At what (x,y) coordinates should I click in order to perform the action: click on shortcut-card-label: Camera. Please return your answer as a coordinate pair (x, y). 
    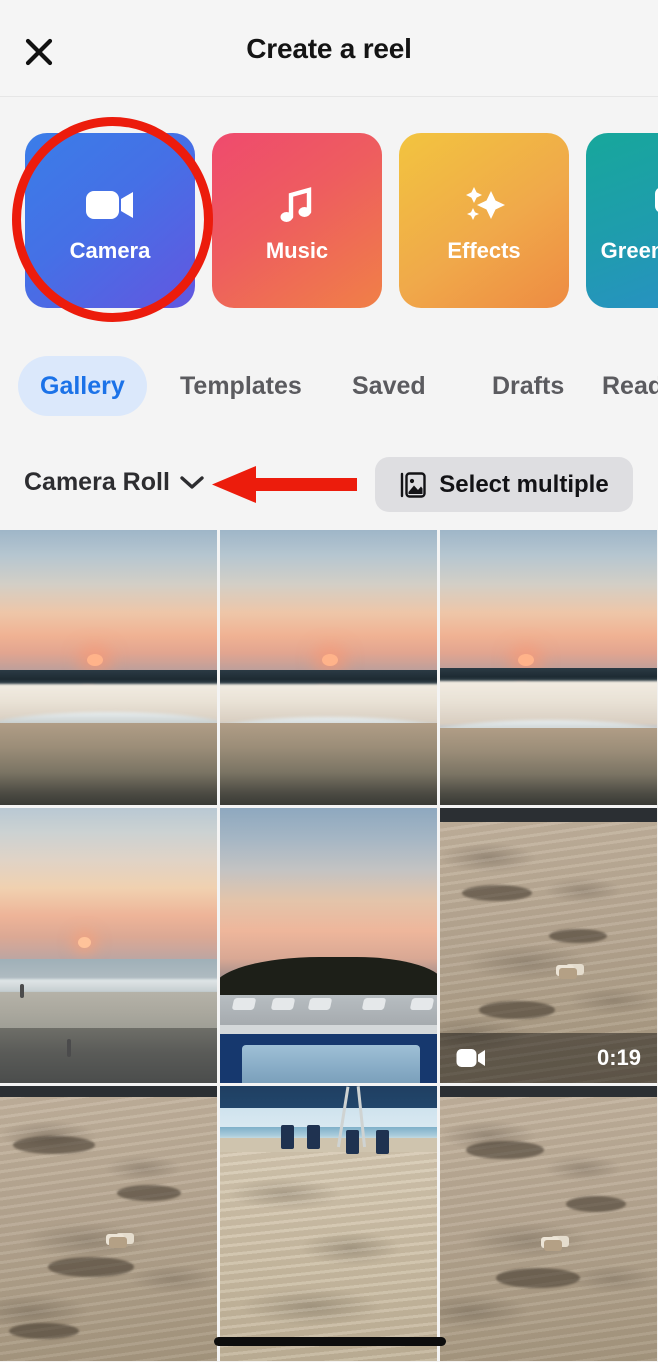
    Looking at the image, I should click on (110, 250).